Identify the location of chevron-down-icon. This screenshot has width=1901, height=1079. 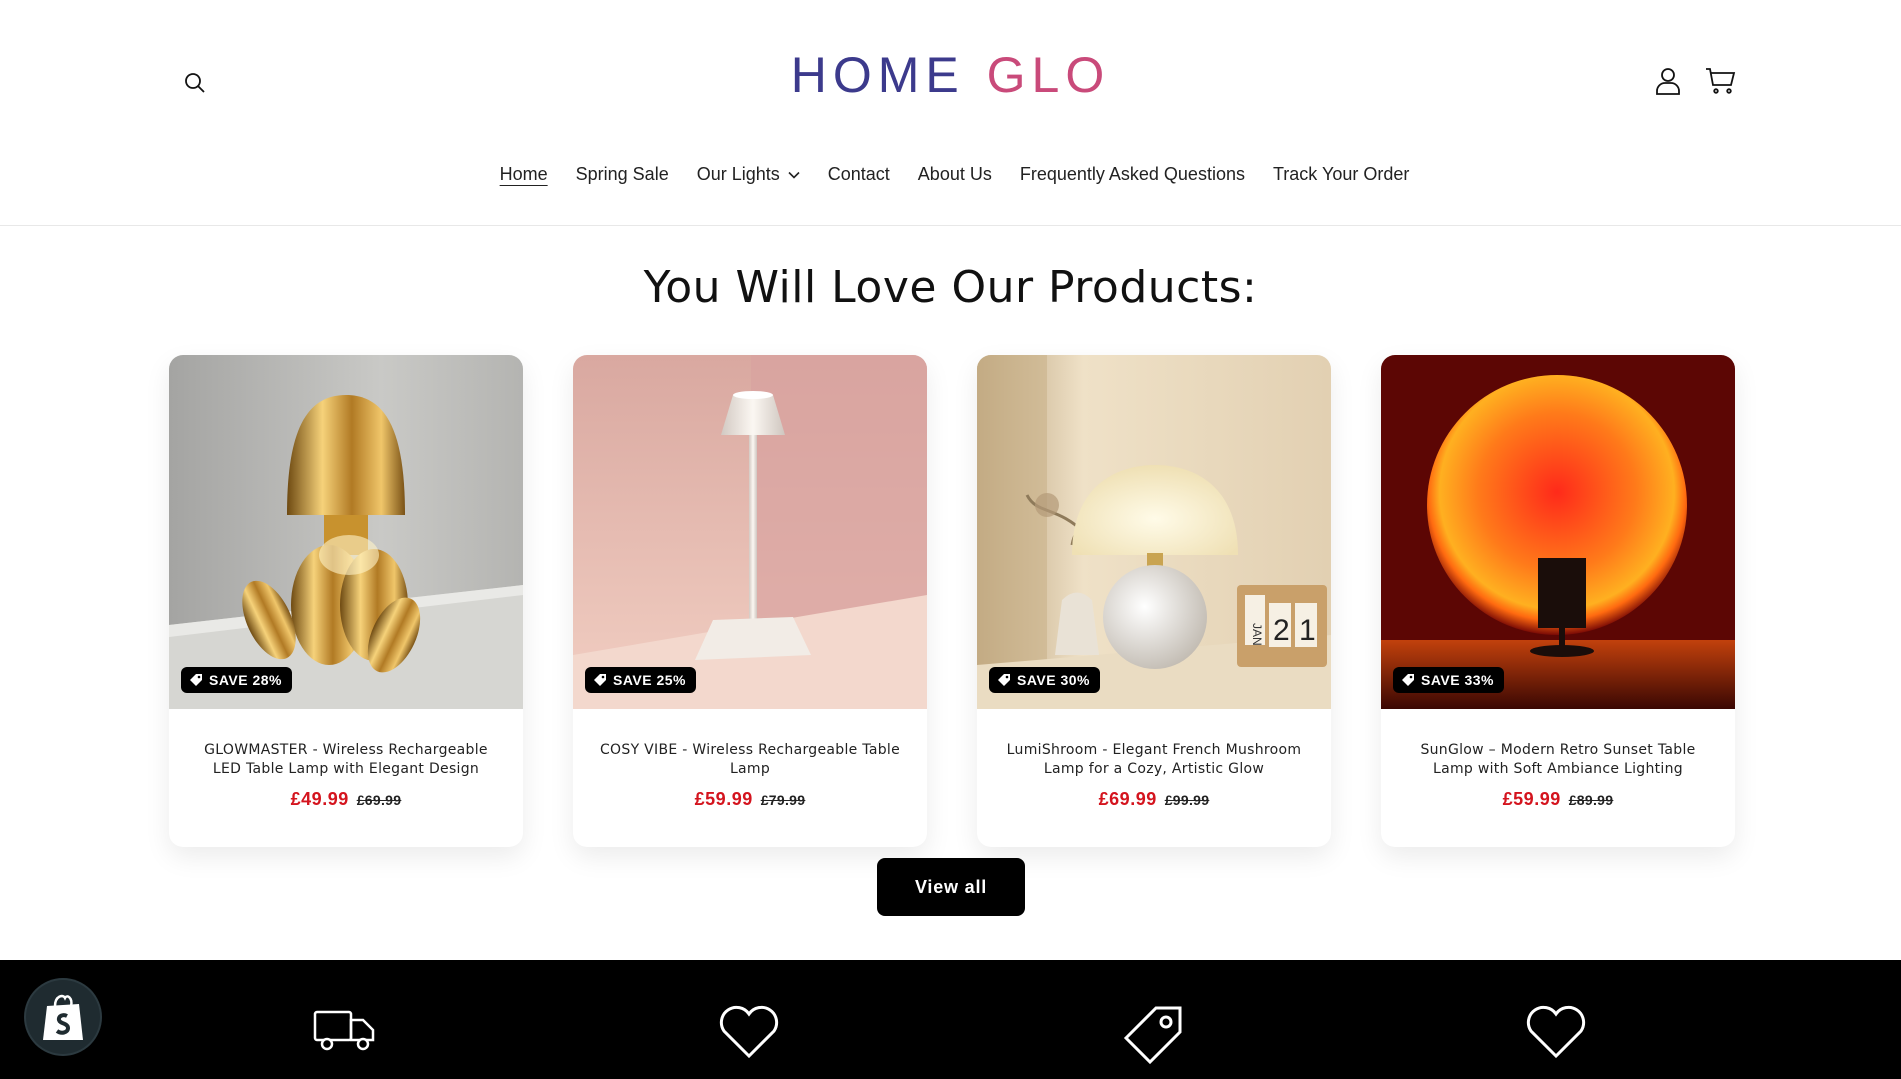
(794, 175).